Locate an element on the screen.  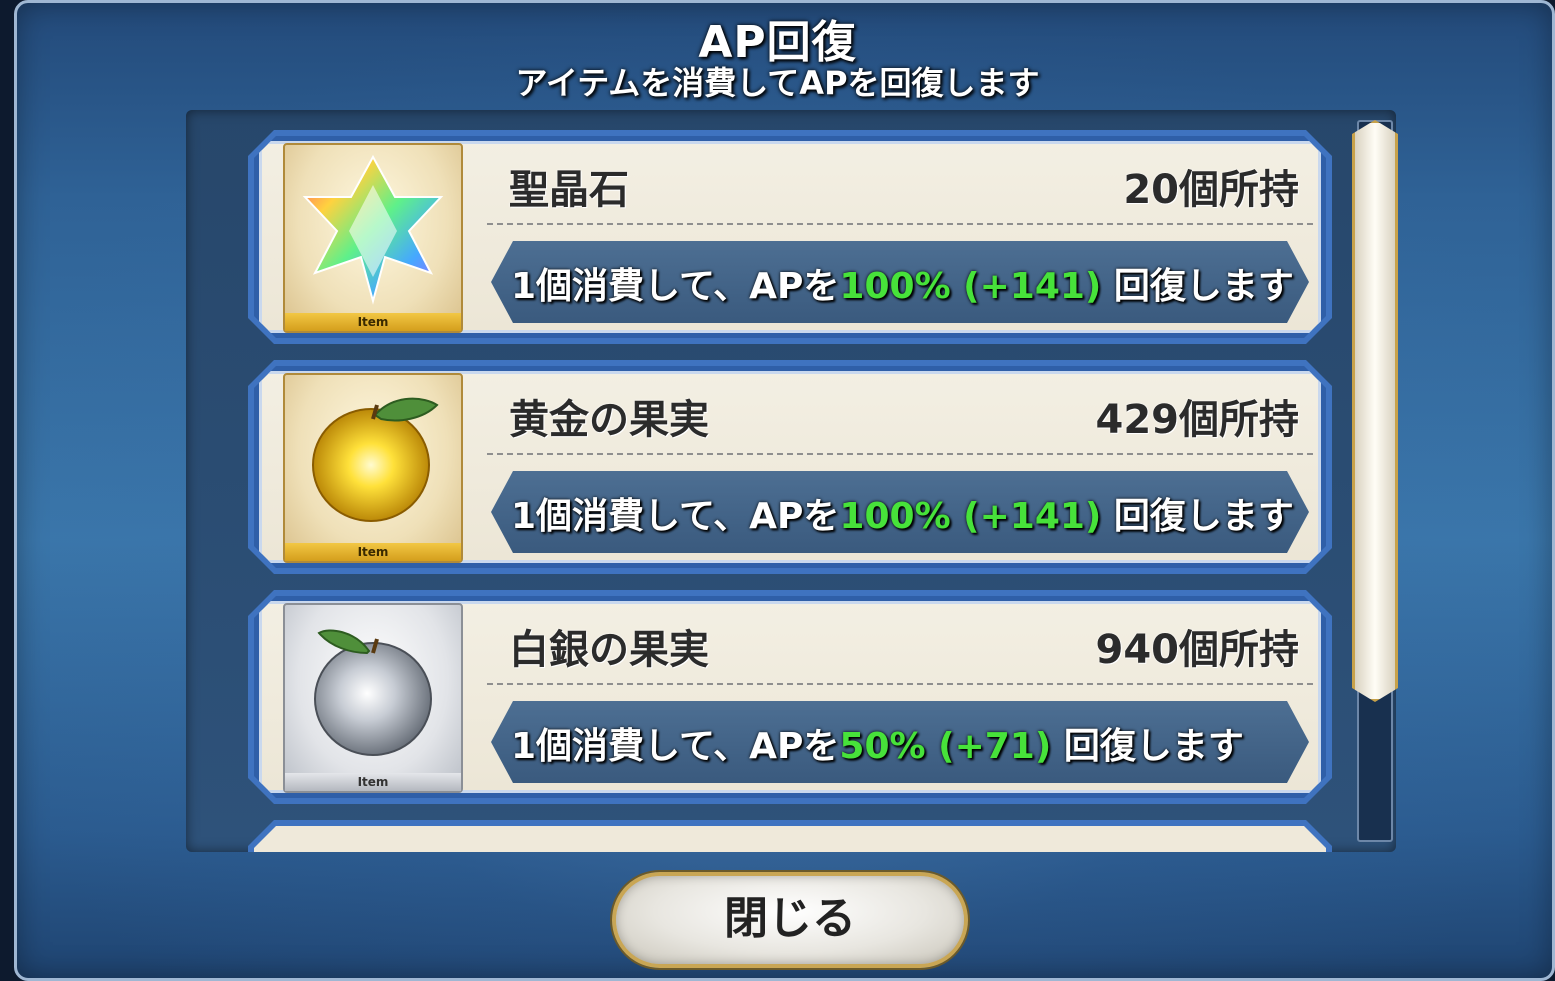
item-count: 940個所持 is located at coordinates (1197, 650).